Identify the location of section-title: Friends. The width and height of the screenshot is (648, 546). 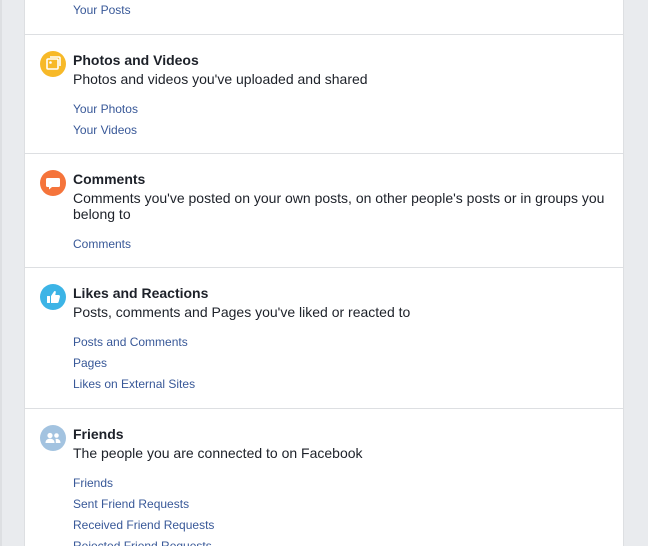
(98, 434).